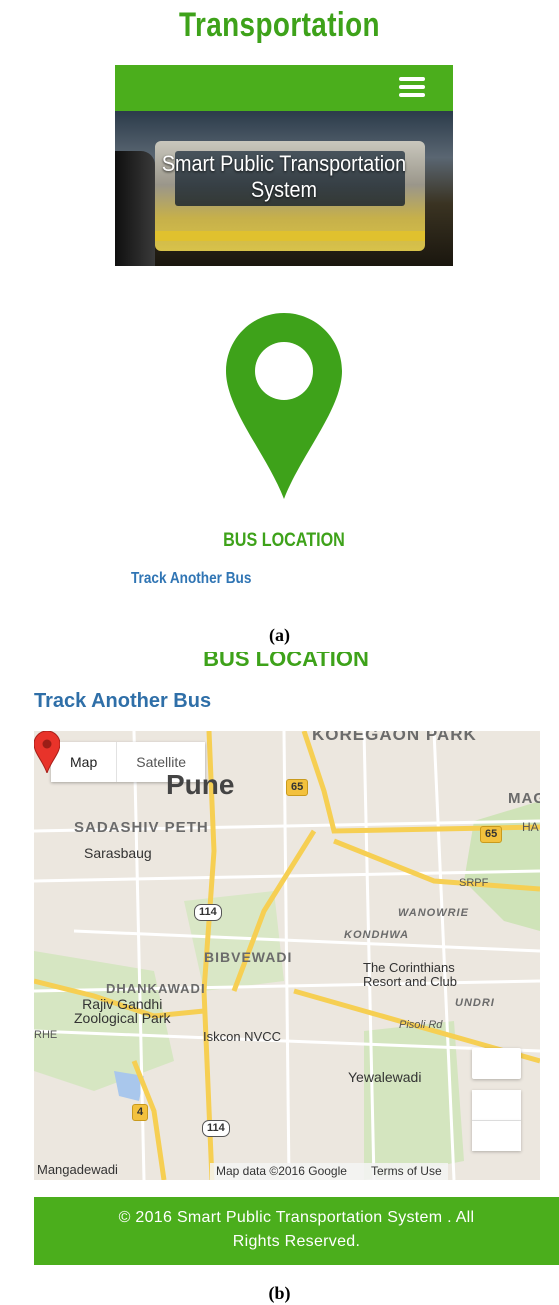  What do you see at coordinates (208, 912) in the screenshot?
I see `highway-shield-114: 114` at bounding box center [208, 912].